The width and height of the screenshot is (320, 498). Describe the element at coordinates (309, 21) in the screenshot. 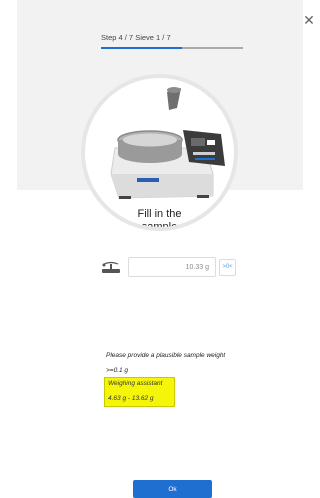

I see `close-icon: ✕` at that location.